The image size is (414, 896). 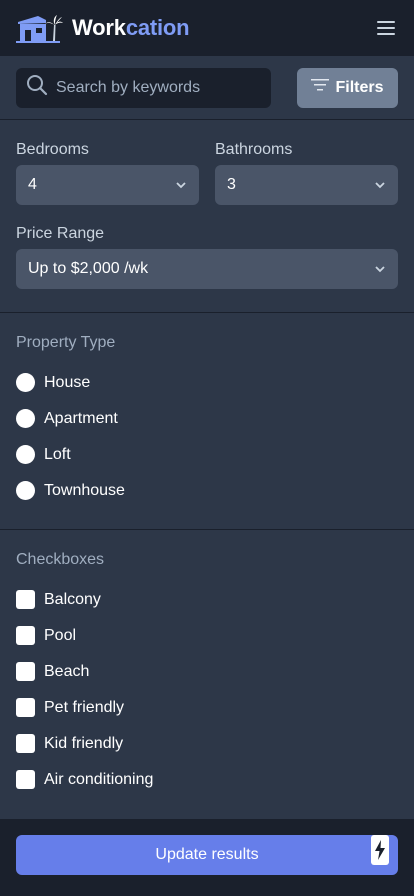 What do you see at coordinates (67, 671) in the screenshot?
I see `checkbox-label: Beach` at bounding box center [67, 671].